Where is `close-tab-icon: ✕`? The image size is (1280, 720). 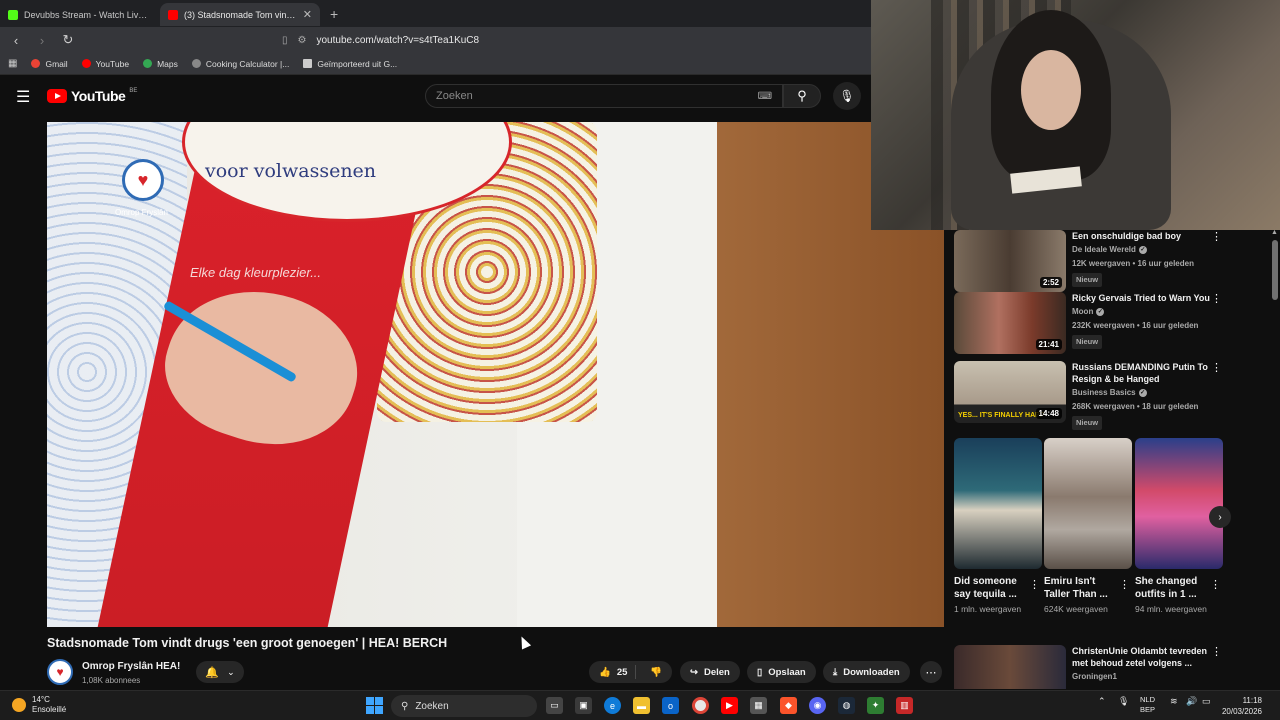
close-tab-icon: ✕ is located at coordinates (307, 14).